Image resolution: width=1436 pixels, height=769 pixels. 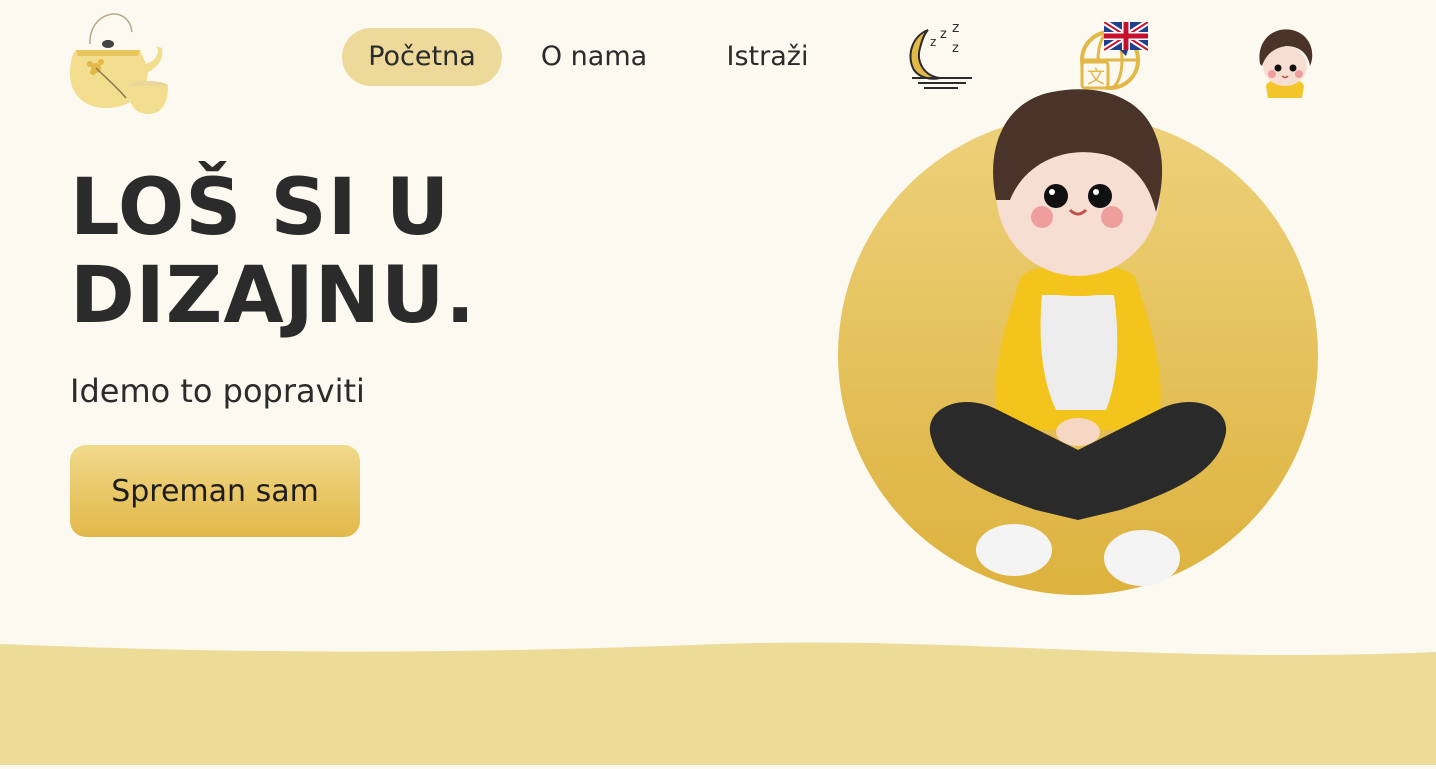 I want to click on hero-subtitle: Idemo to popraviti, so click(x=217, y=391).